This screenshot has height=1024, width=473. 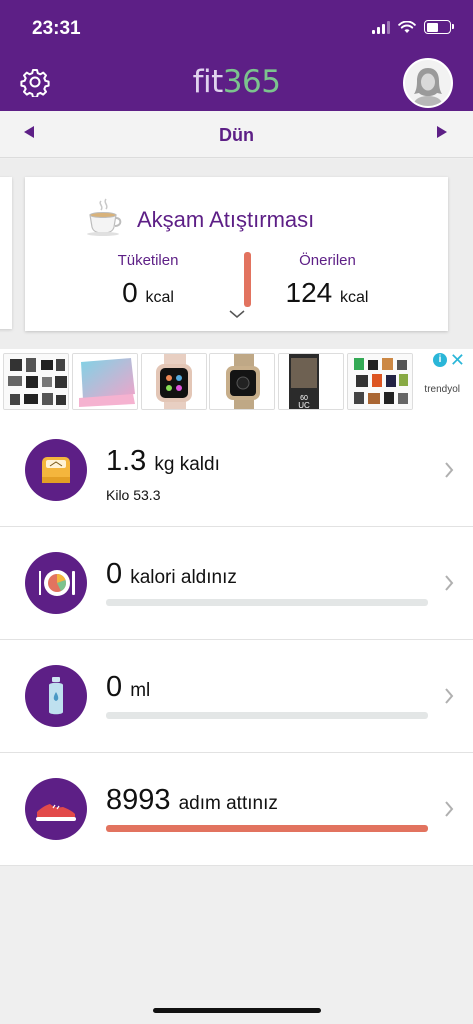 I want to click on next-day-arrow-icon, so click(x=442, y=132).